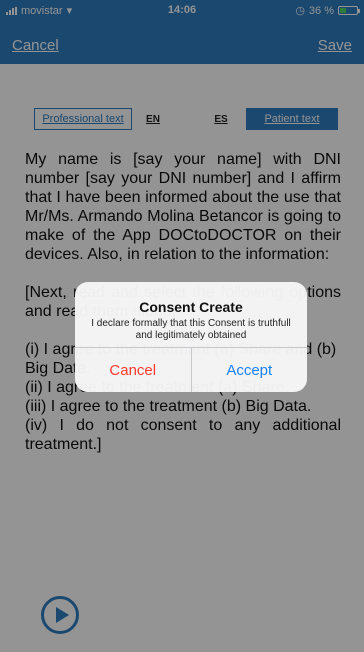 Image resolution: width=364 pixels, height=652 pixels. I want to click on alert-accept-button: Accept, so click(250, 370).